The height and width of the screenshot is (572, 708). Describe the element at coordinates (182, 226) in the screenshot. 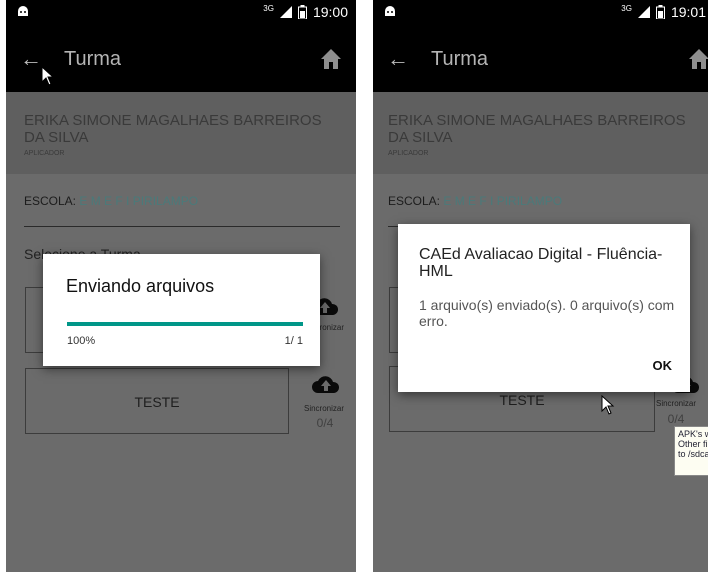

I see `divider` at that location.